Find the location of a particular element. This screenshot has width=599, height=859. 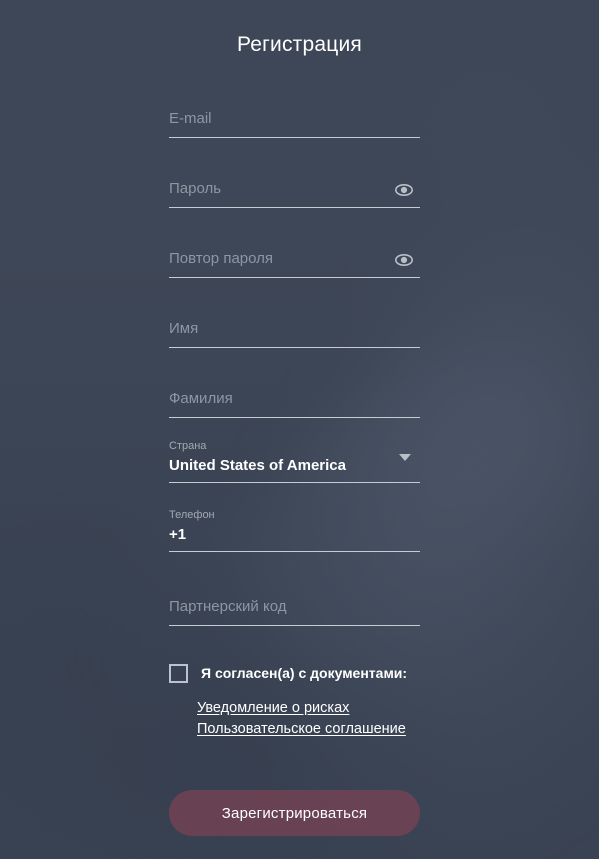

country-label: Страна is located at coordinates (188, 446).